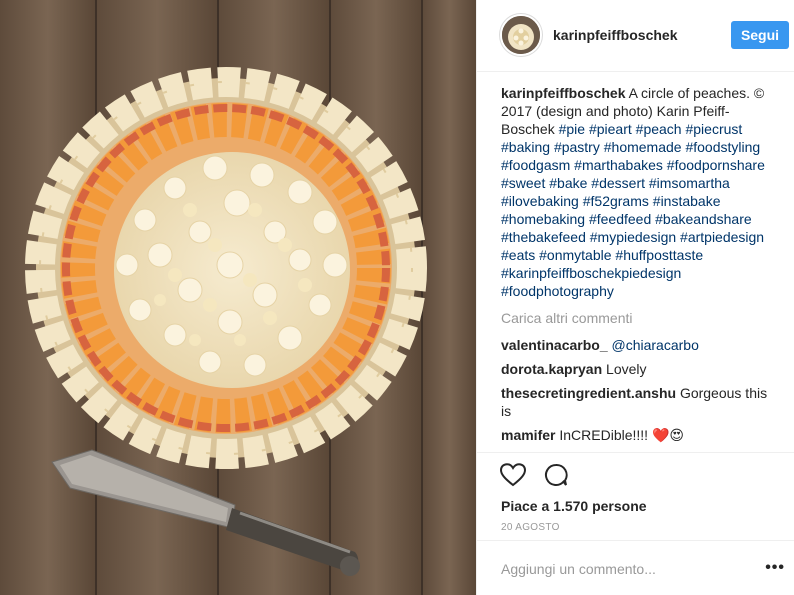 This screenshot has height=595, width=794. Describe the element at coordinates (689, 183) in the screenshot. I see `hashtag-link: #imsomartha` at that location.